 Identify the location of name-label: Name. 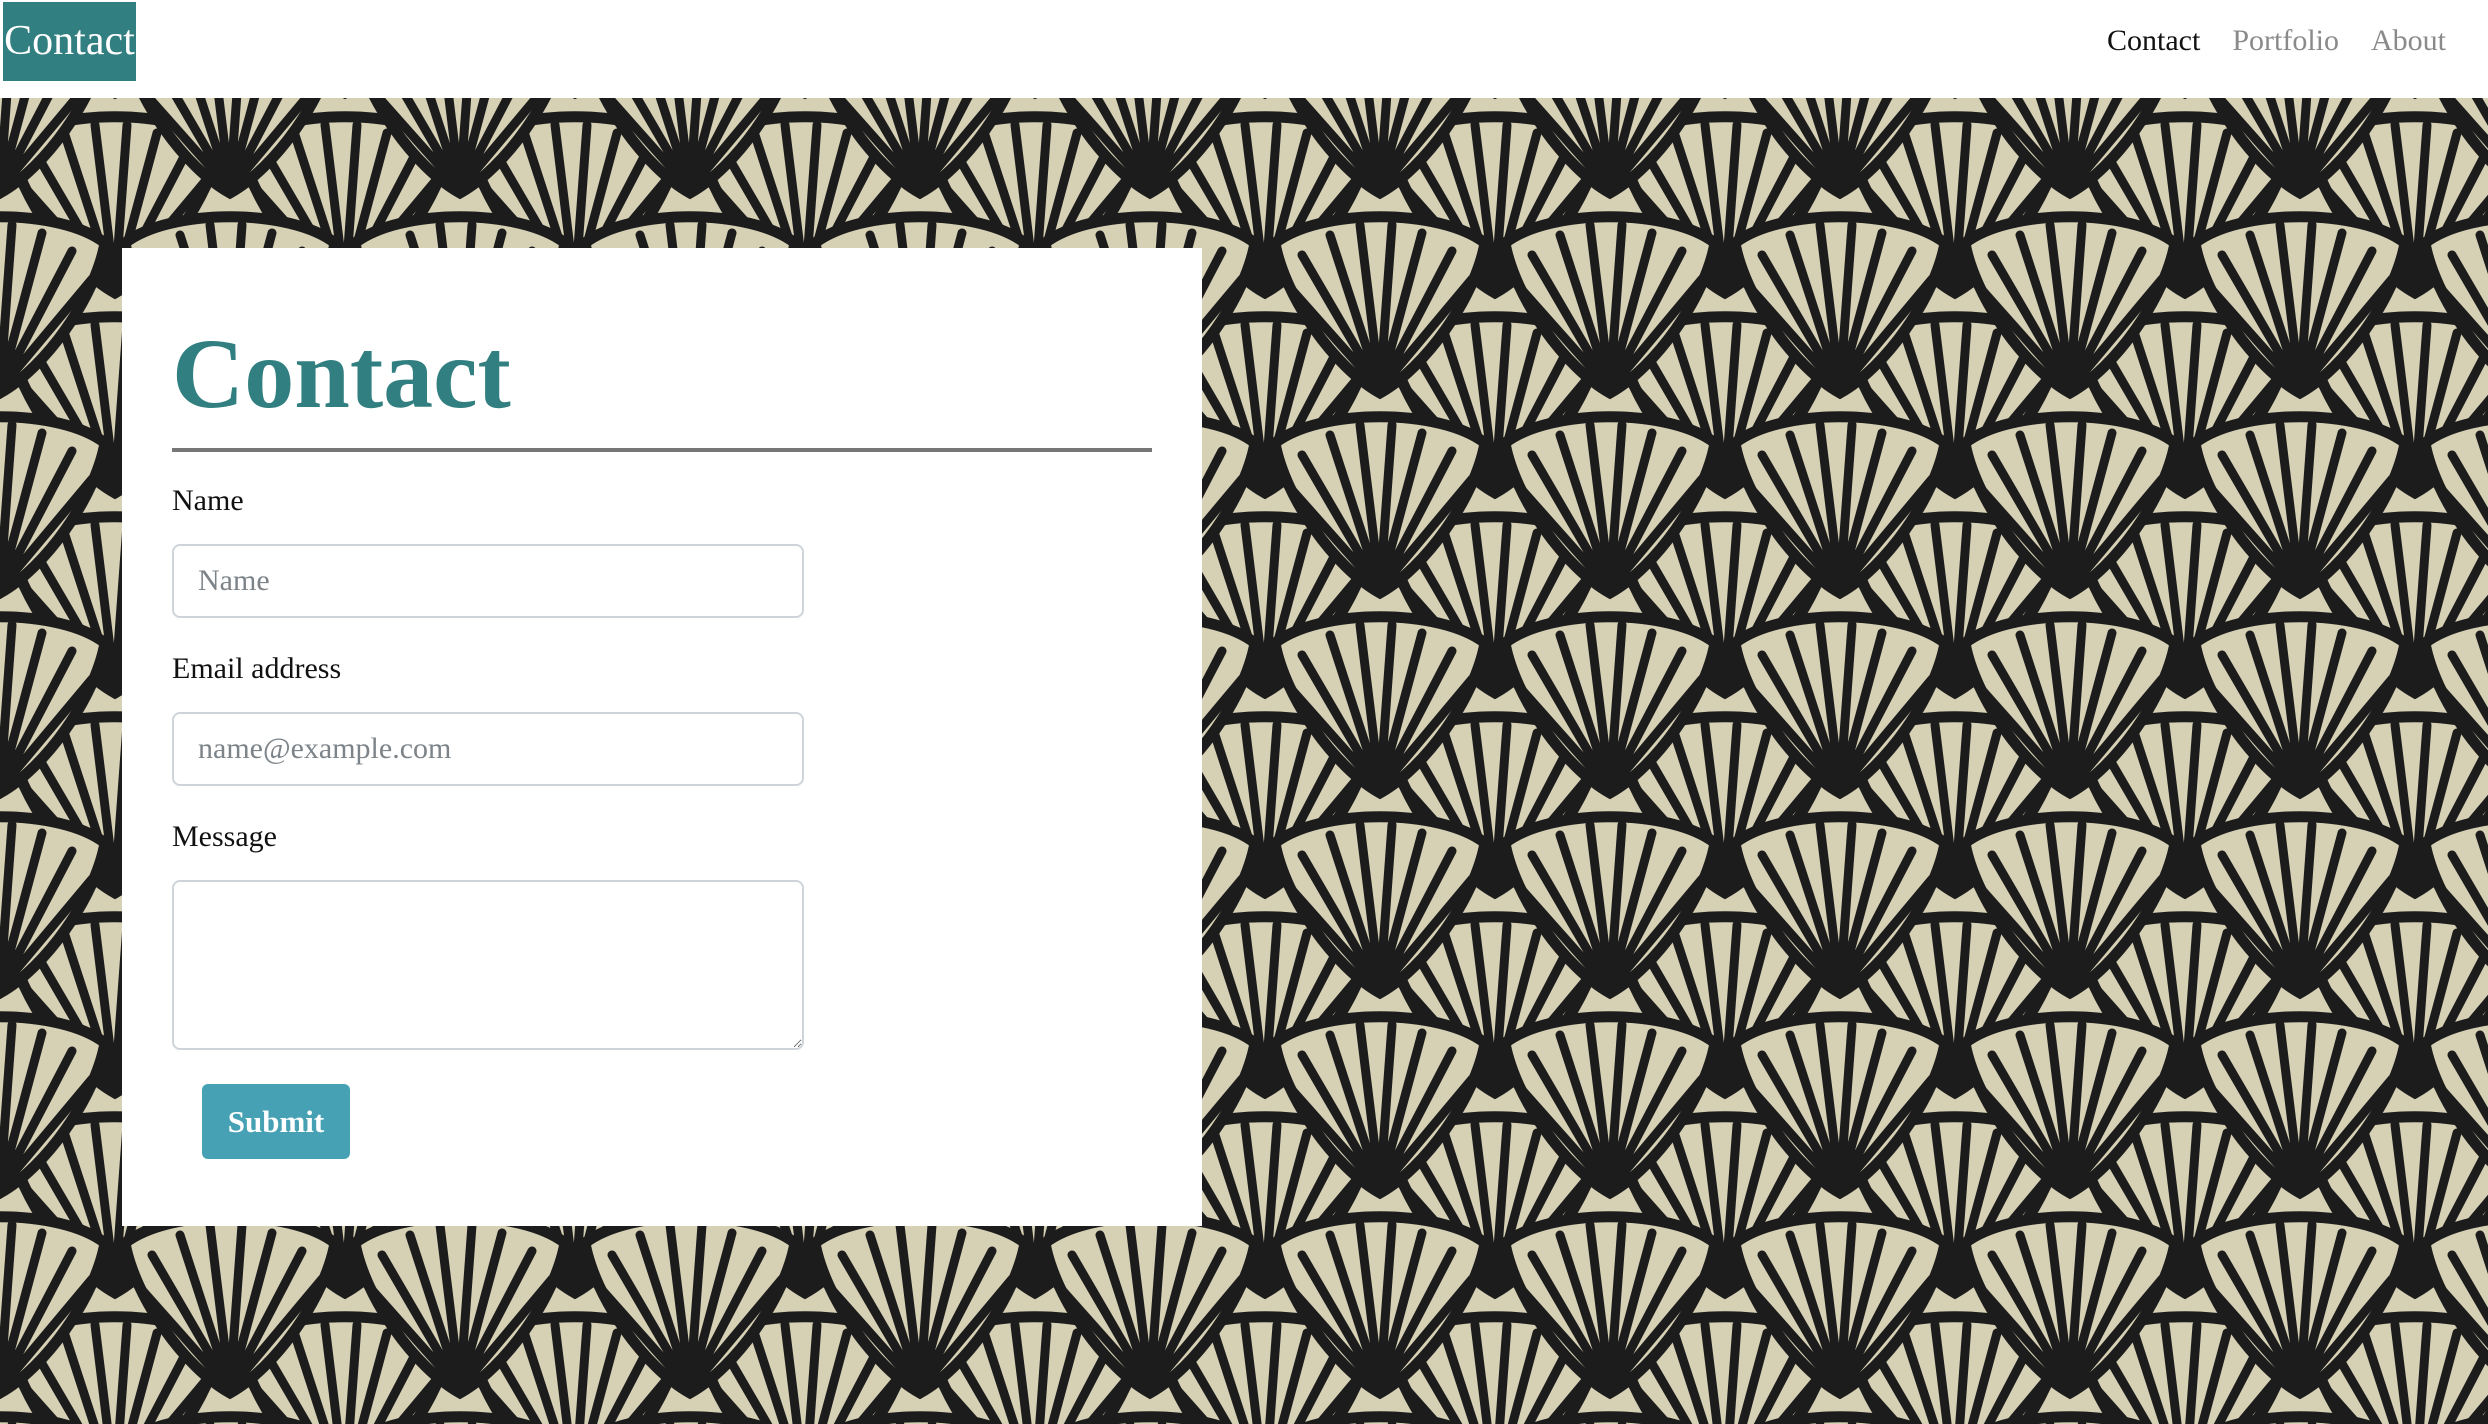
(208, 500).